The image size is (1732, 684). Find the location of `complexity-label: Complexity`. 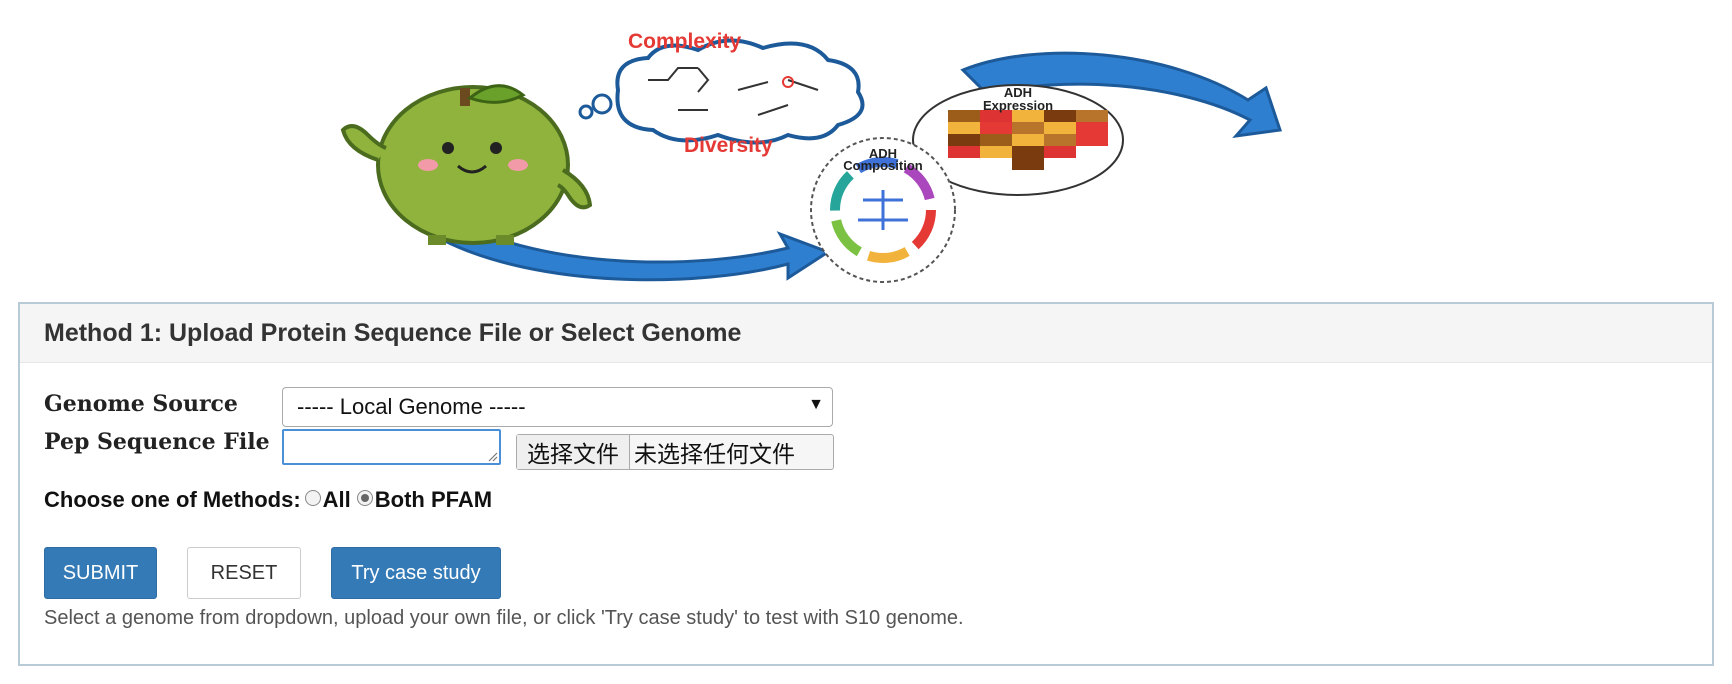

complexity-label: Complexity is located at coordinates (685, 41).